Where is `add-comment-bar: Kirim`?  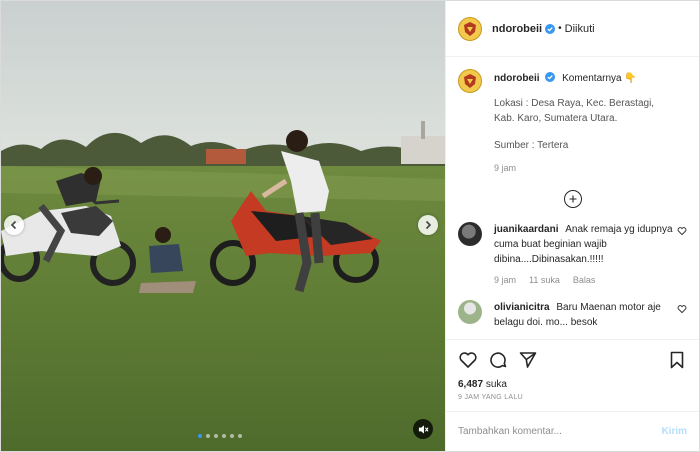 add-comment-bar: Kirim is located at coordinates (572, 431).